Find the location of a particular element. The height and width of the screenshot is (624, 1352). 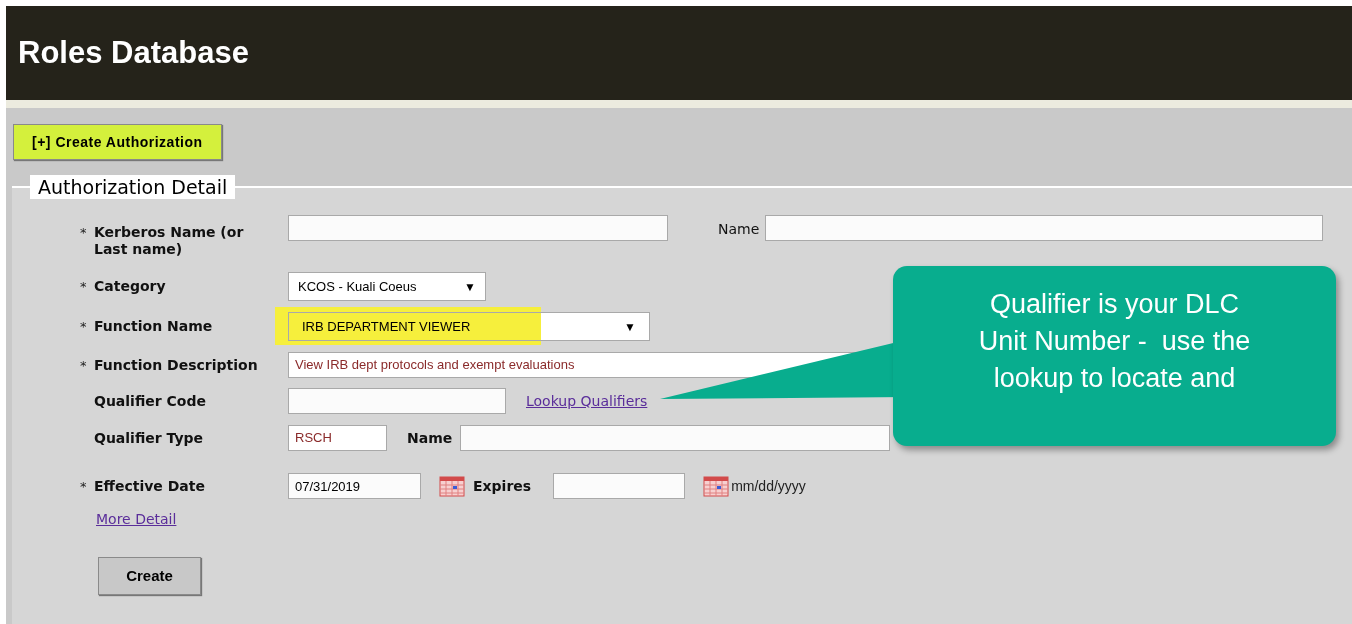

field-label: Function Name is located at coordinates (154, 326).